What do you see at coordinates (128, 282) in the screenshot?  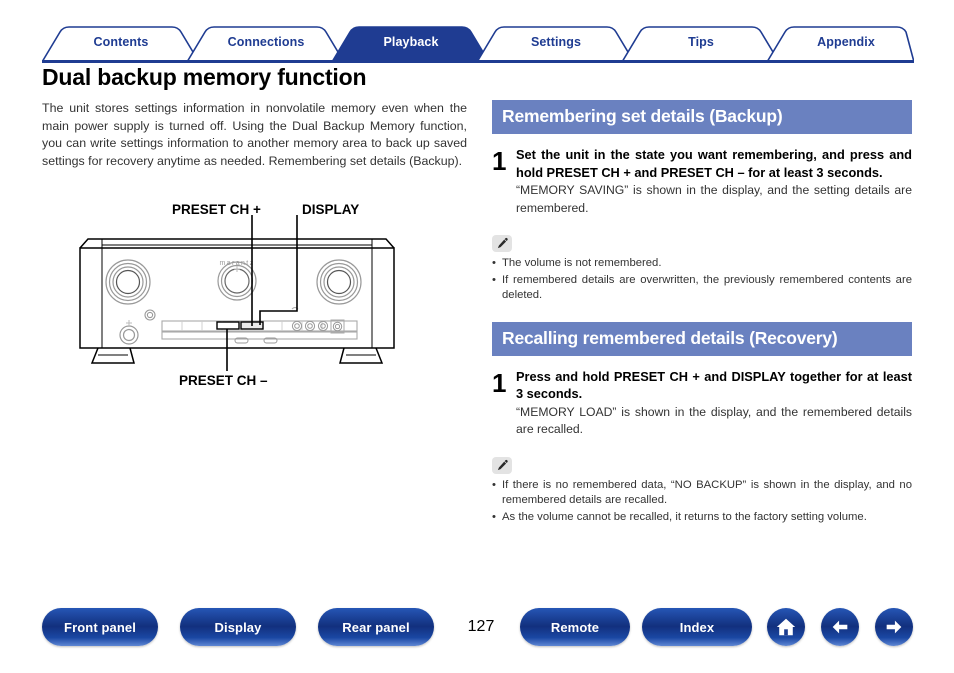 I see `knob-left` at bounding box center [128, 282].